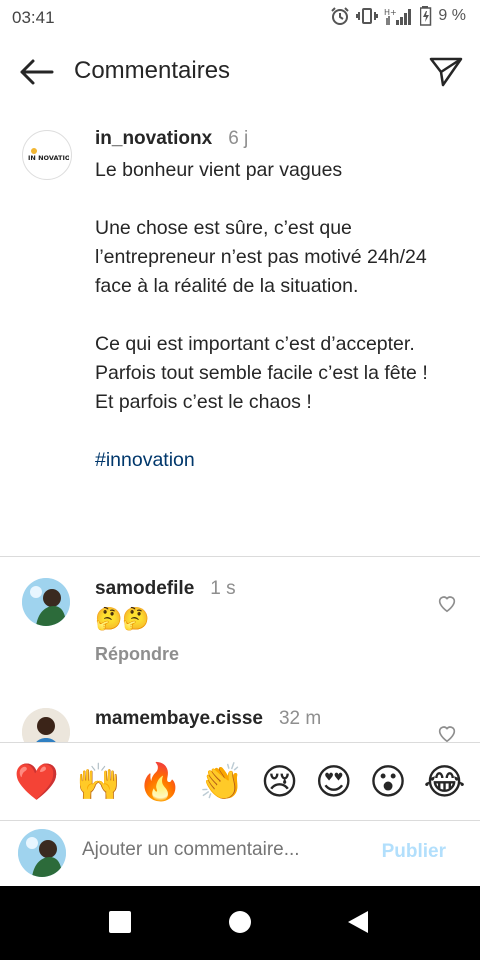  Describe the element at coordinates (240, 72) in the screenshot. I see `header: Commentaires` at that location.